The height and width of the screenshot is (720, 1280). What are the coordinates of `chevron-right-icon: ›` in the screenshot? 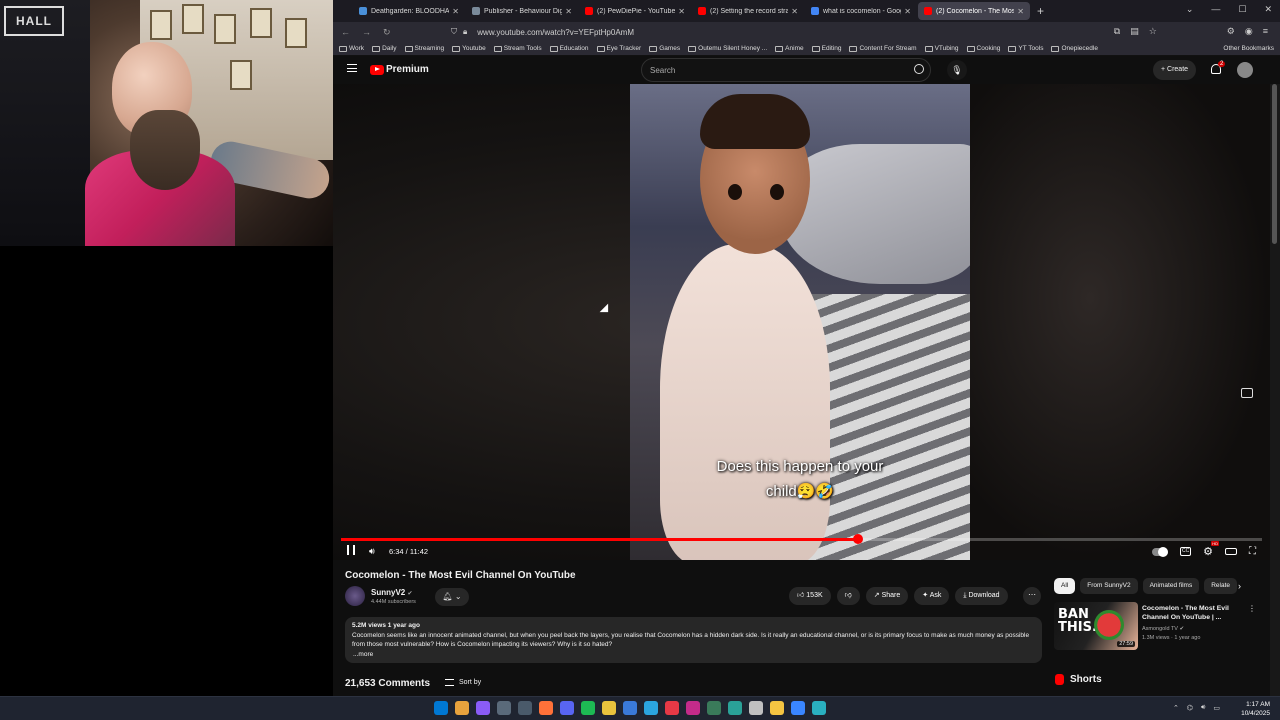 It's located at (1239, 586).